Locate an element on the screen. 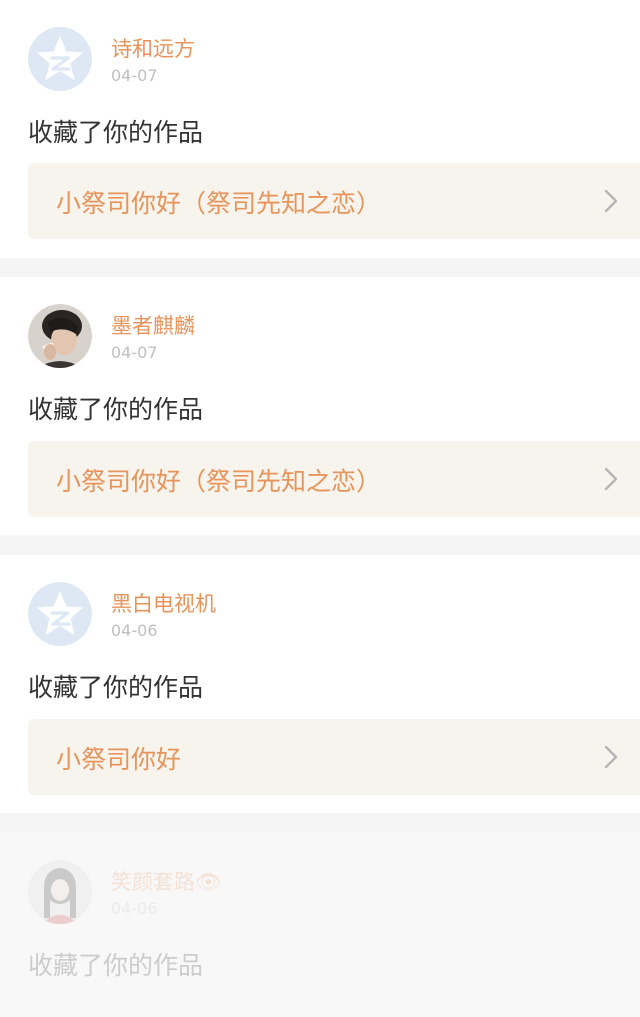  work-link: 小祭司你好 is located at coordinates (334, 757).